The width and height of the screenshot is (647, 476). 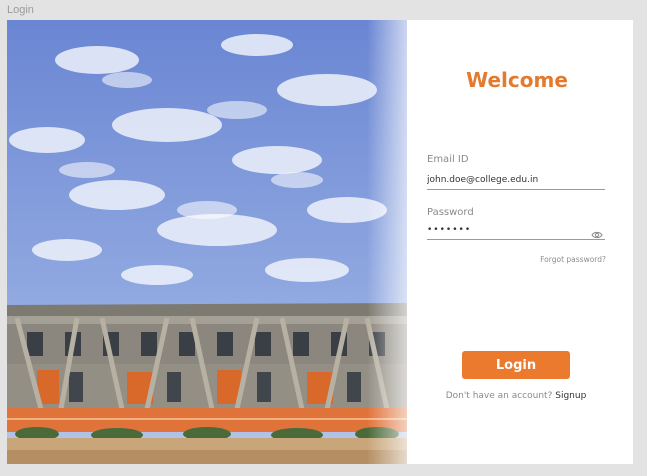 I want to click on welcome-heading: Welcome, so click(x=517, y=80).